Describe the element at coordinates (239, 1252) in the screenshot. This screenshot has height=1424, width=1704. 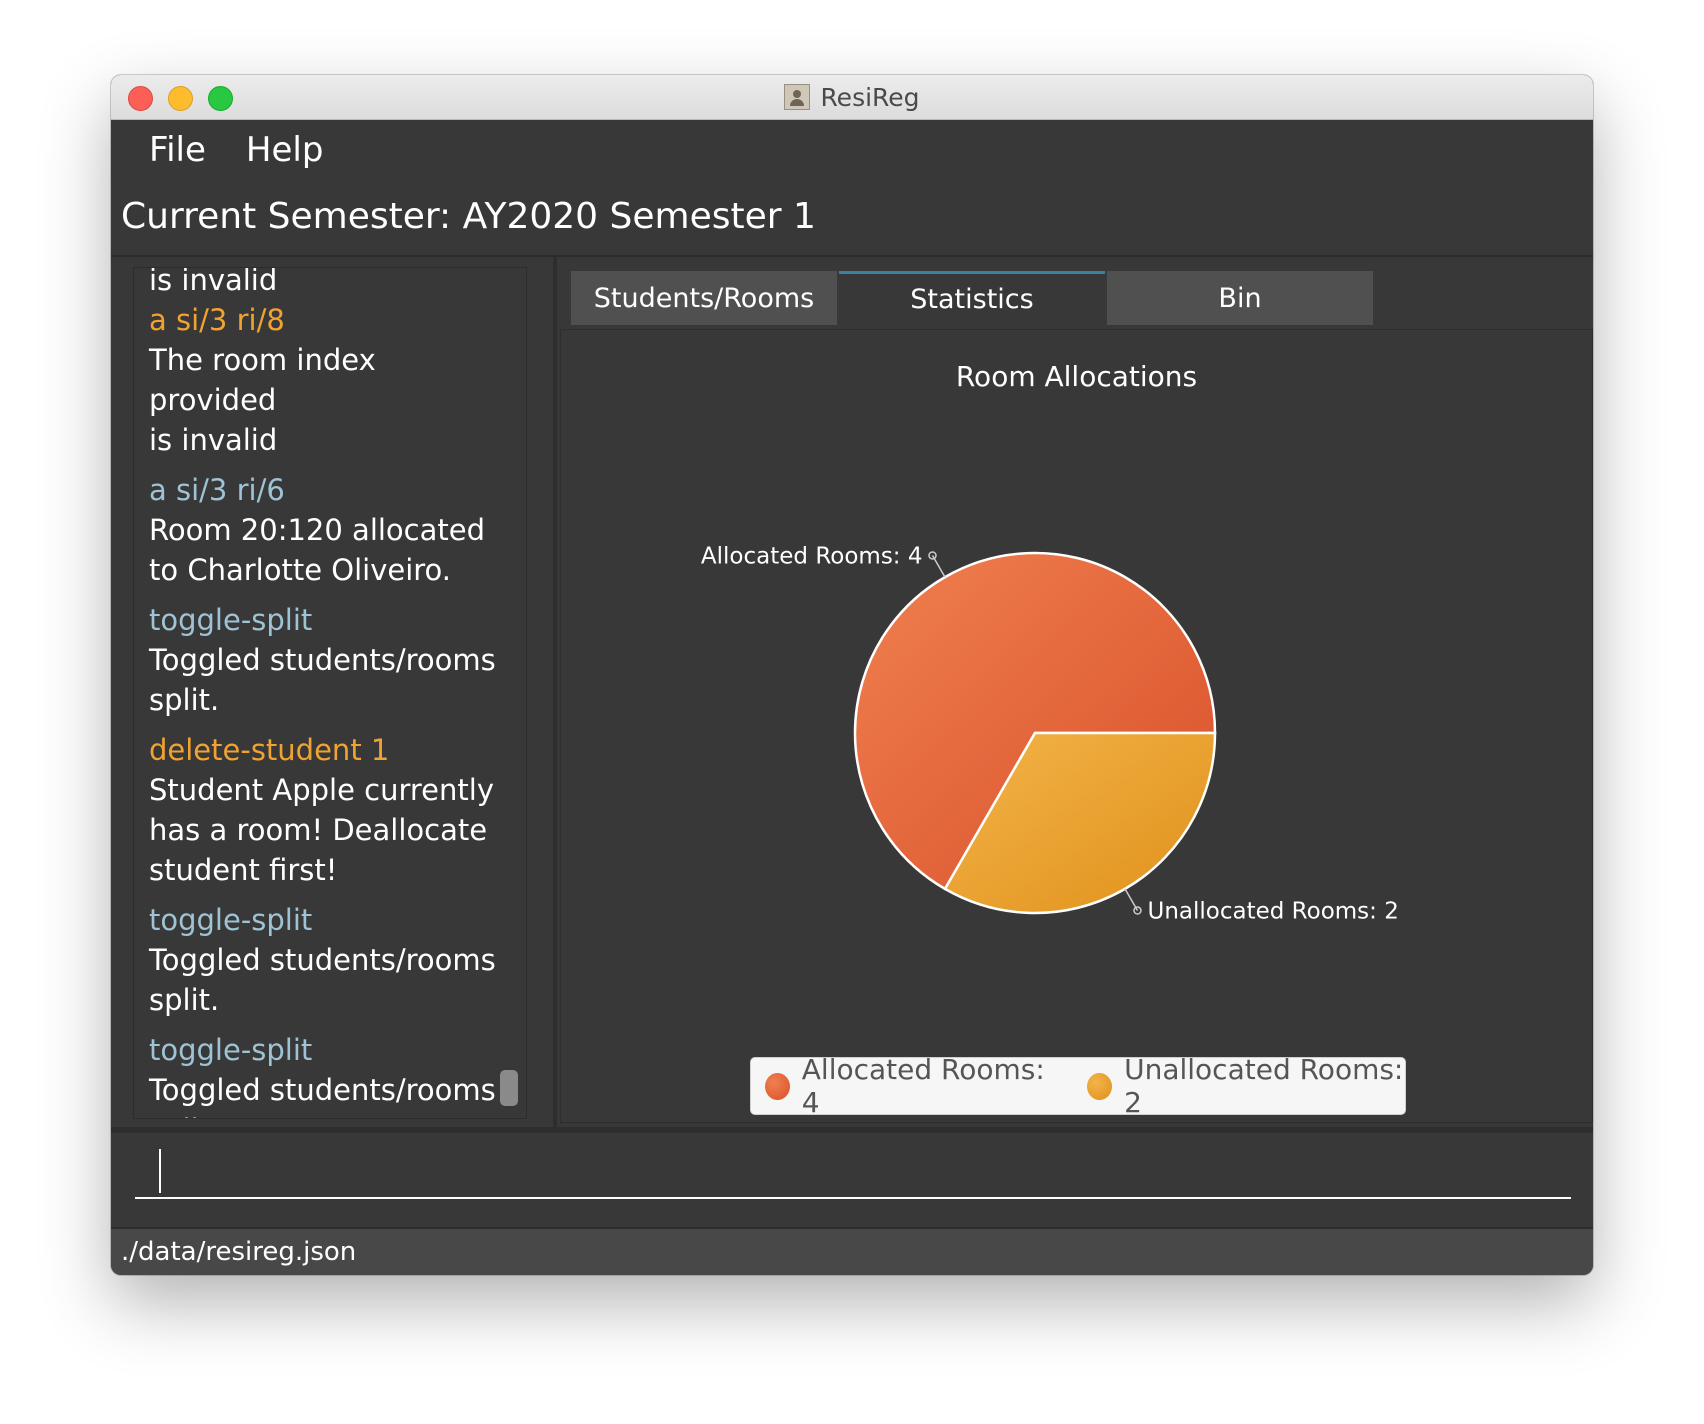
I see `data-file-path: ./data/resireg.json` at that location.